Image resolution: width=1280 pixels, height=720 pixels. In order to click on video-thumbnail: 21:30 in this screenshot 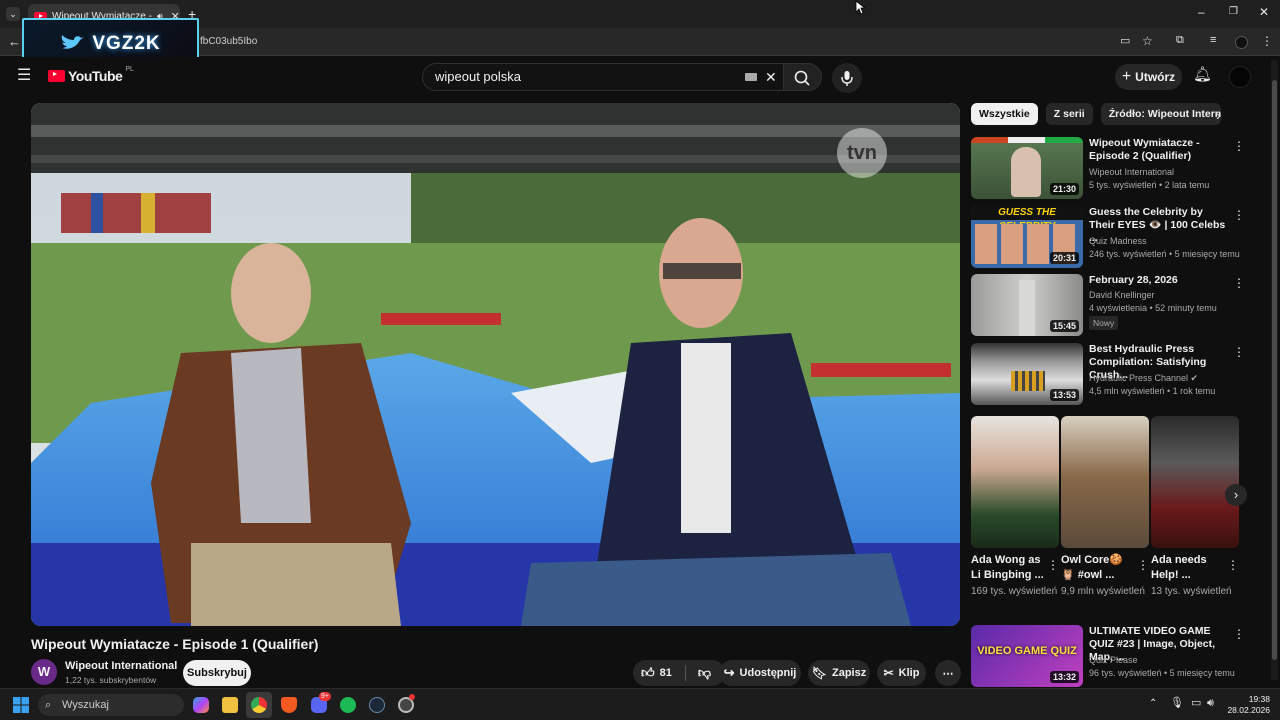, I will do `click(1027, 168)`.